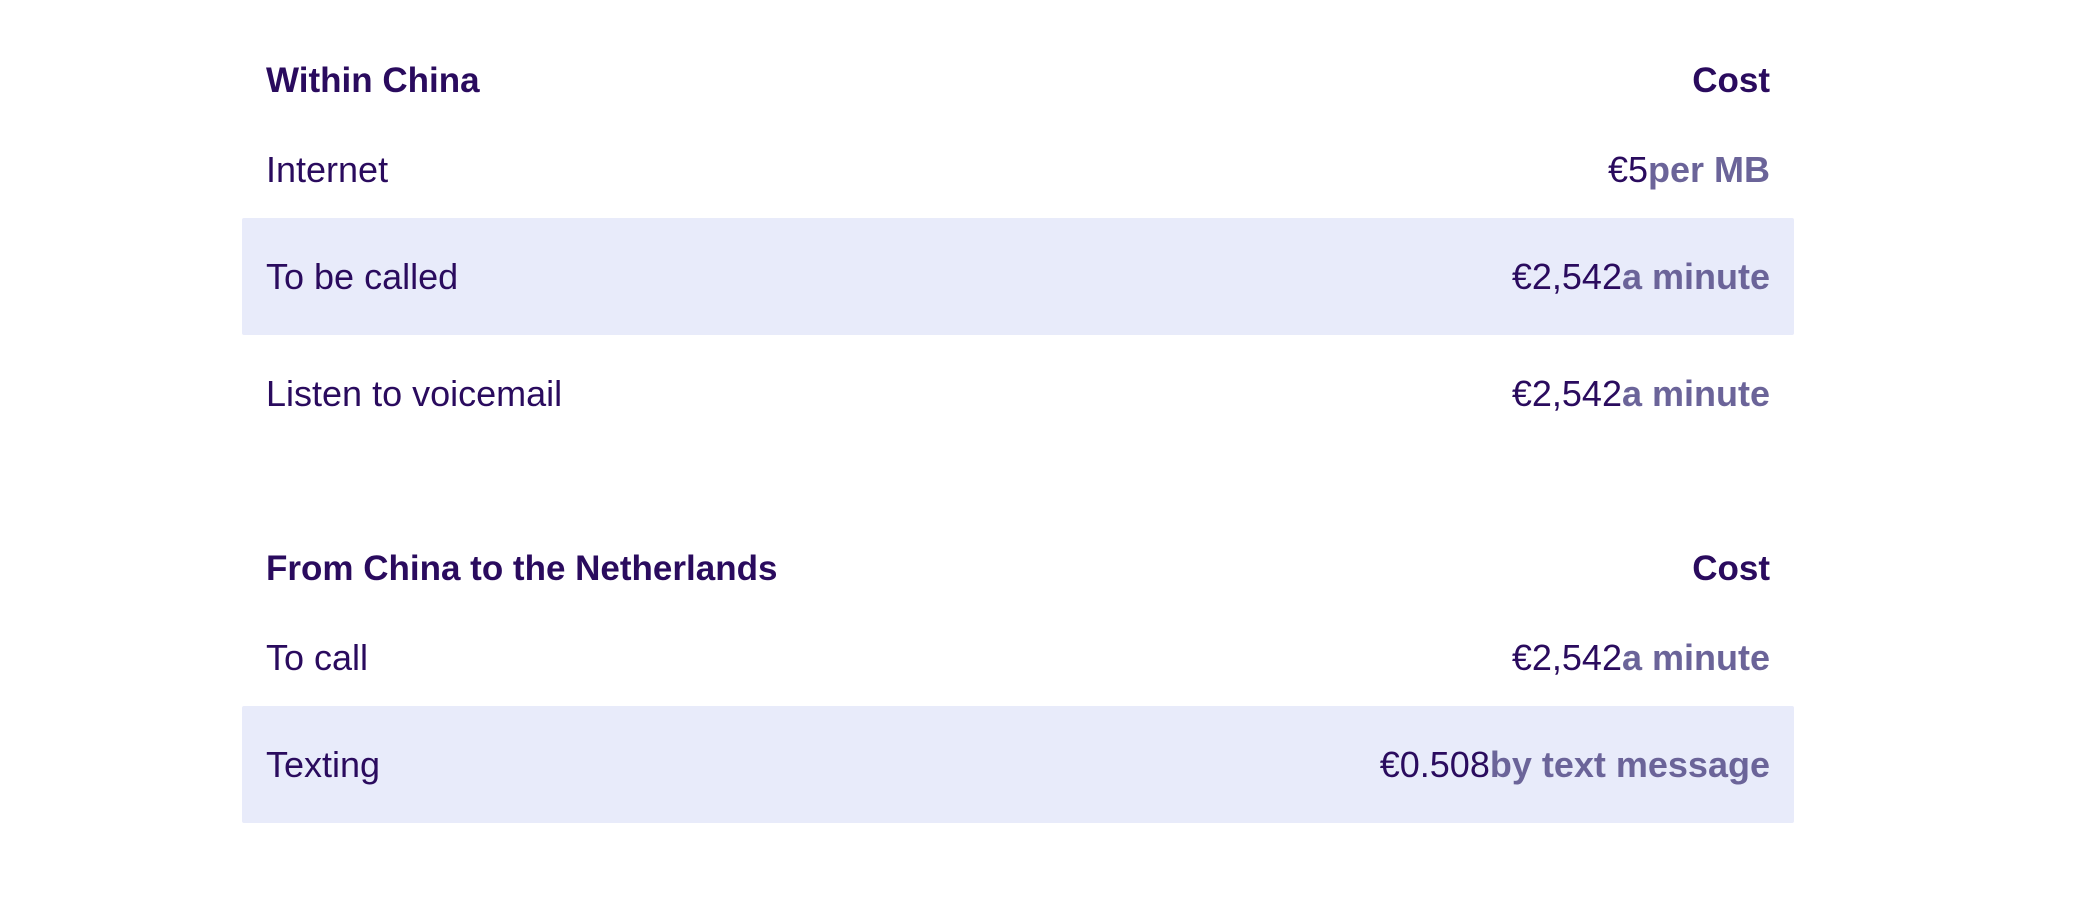  Describe the element at coordinates (1018, 276) in the screenshot. I see `table-row: To be called €2,542a minute` at that location.